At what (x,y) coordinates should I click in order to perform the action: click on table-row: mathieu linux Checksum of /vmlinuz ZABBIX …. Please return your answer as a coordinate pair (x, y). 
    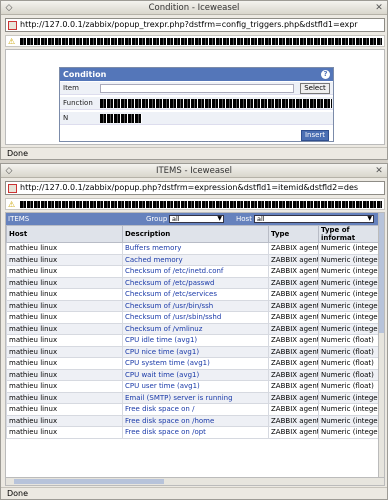
    Looking at the image, I should click on (193, 328).